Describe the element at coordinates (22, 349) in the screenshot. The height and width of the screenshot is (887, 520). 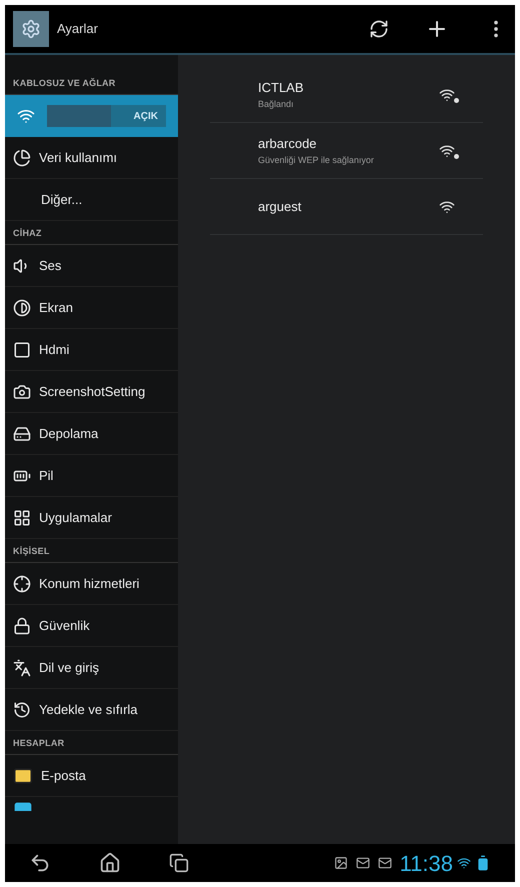
I see `square-icon` at that location.